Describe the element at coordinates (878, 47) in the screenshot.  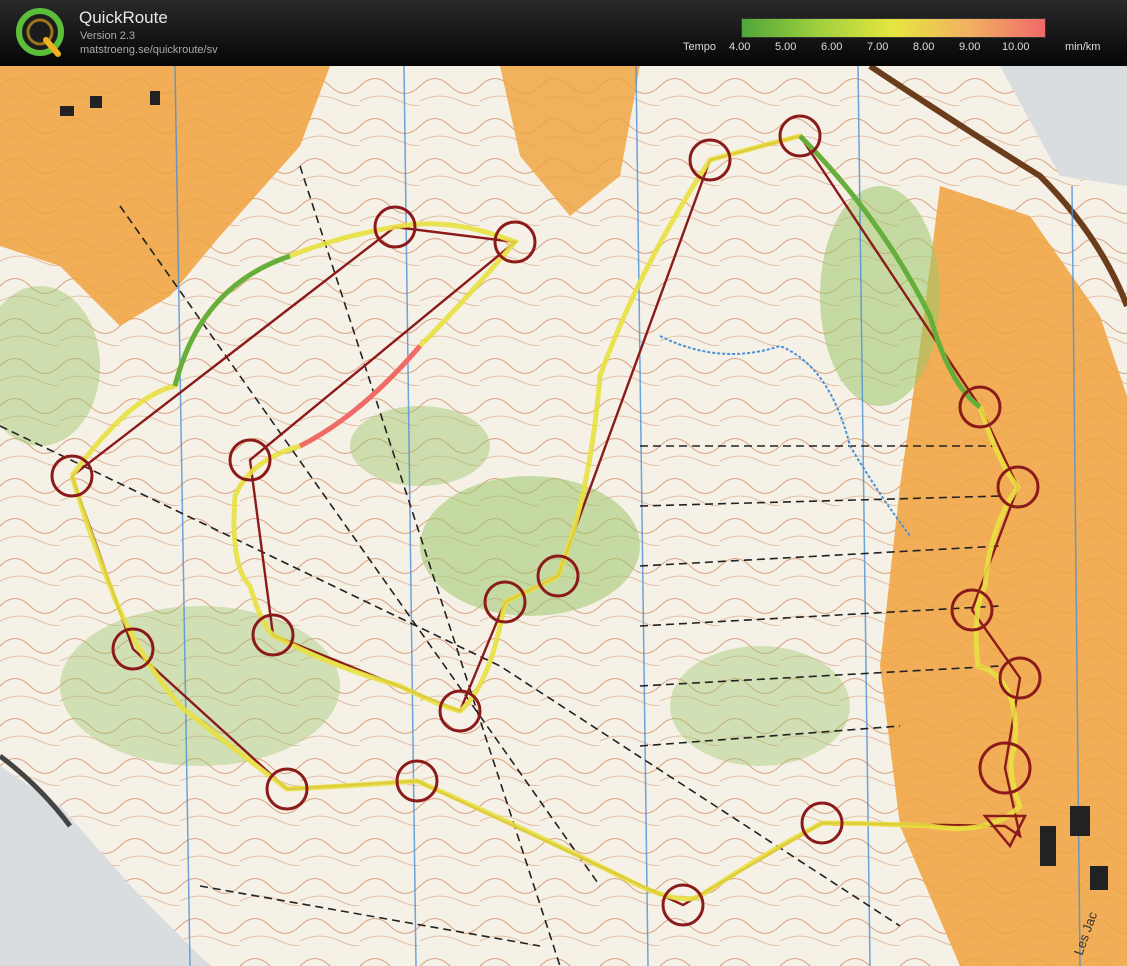
I see `tempo-tick: 7.00` at that location.